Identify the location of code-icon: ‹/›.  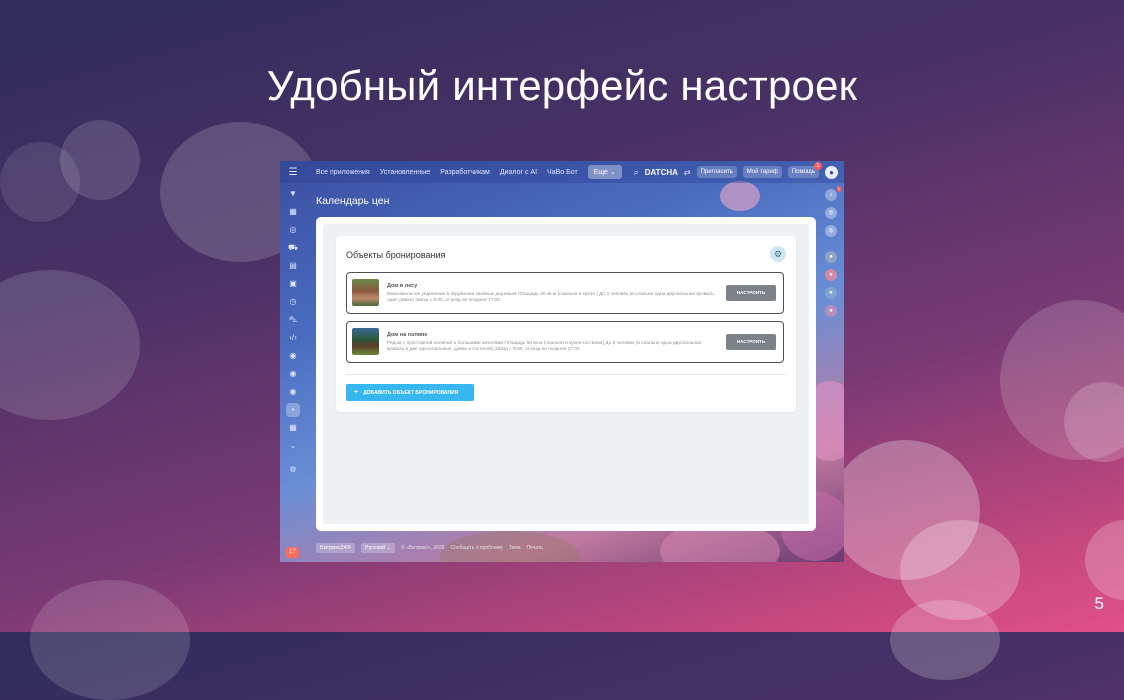
(293, 338).